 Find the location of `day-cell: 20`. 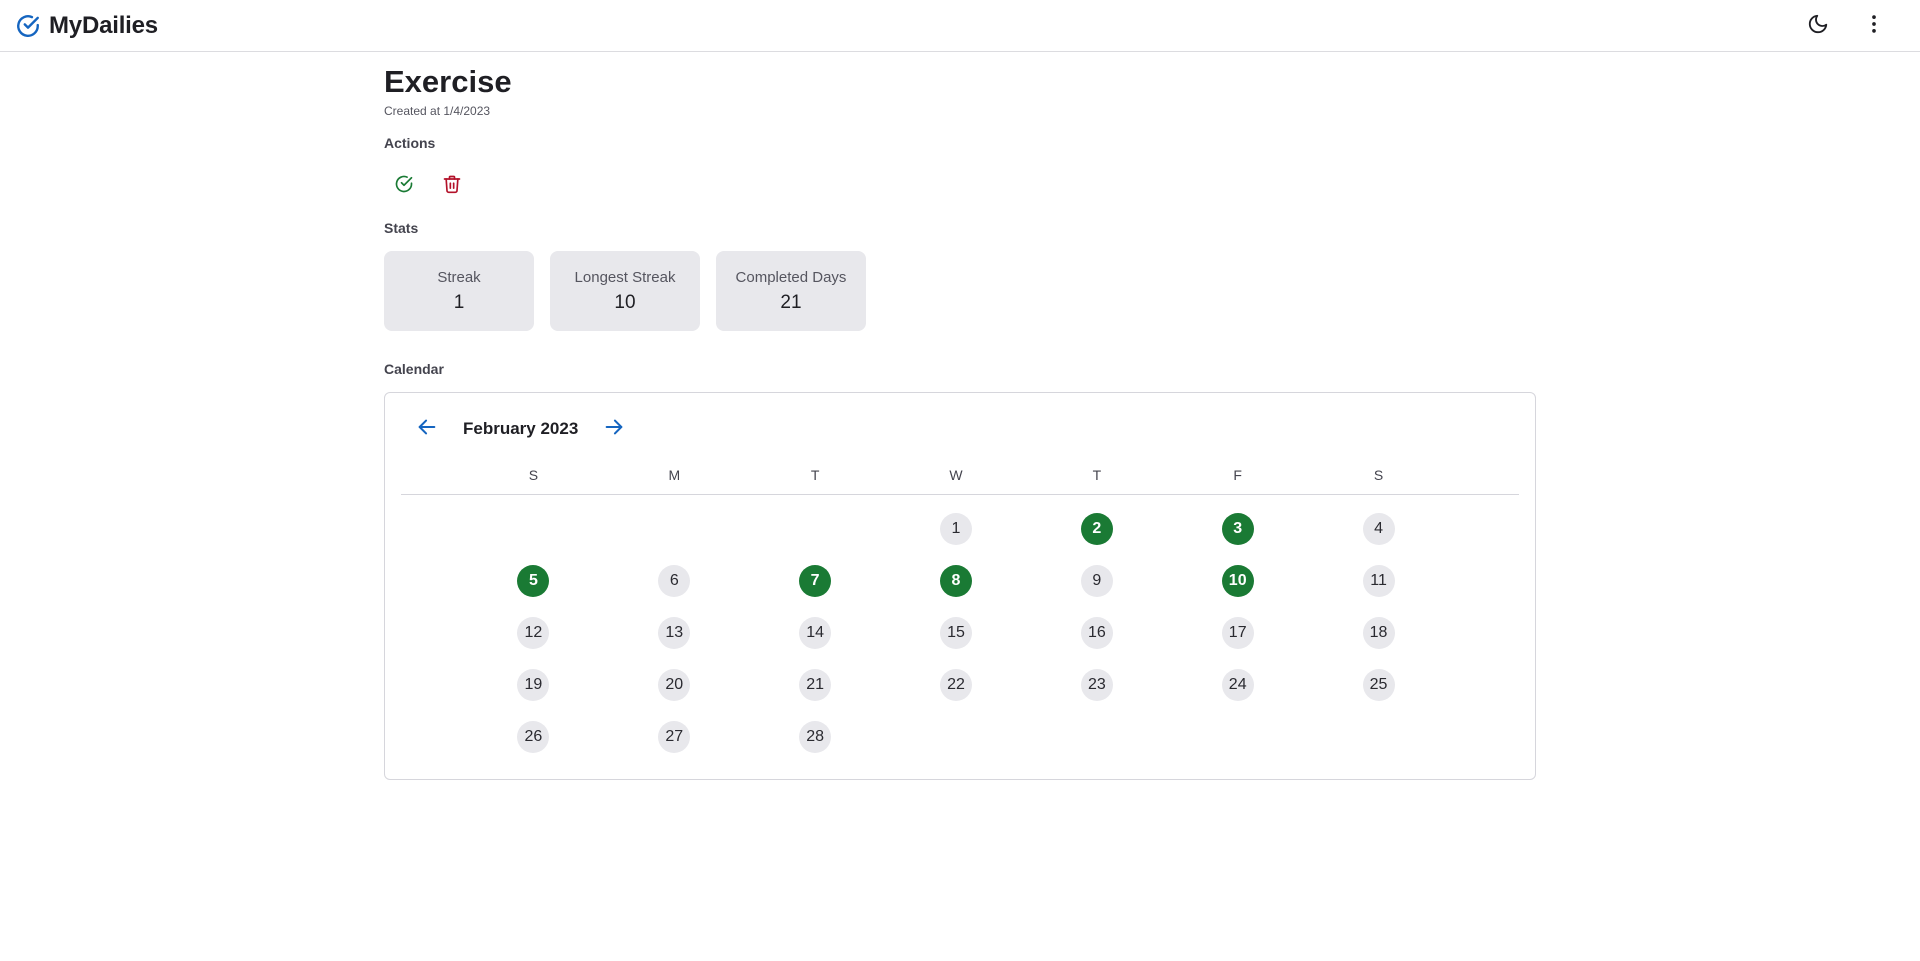

day-cell: 20 is located at coordinates (674, 695).